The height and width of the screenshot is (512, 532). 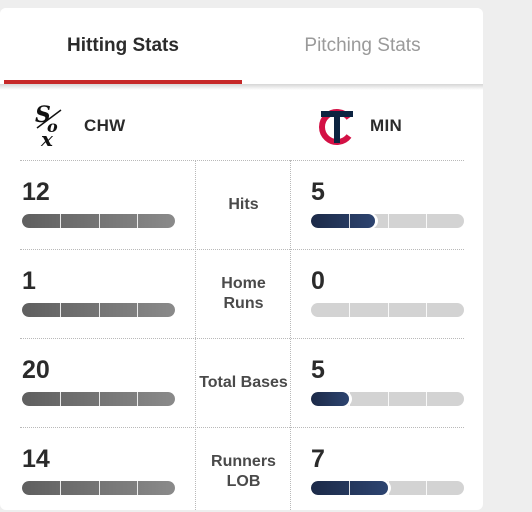 What do you see at coordinates (36, 459) in the screenshot?
I see `chw-stat-value: 14` at bounding box center [36, 459].